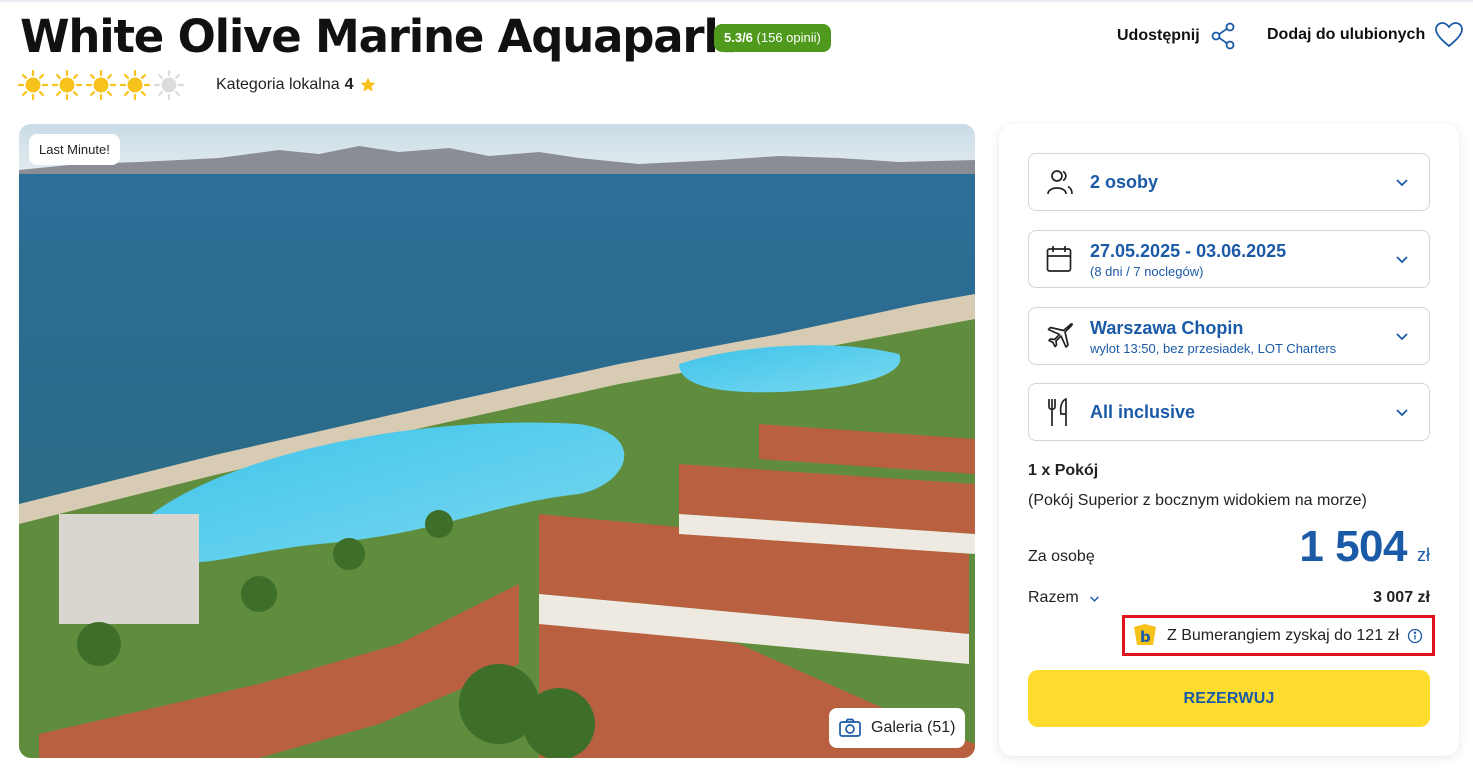 The image size is (1473, 780). What do you see at coordinates (349, 84) in the screenshot?
I see `local-category-value: 4` at bounding box center [349, 84].